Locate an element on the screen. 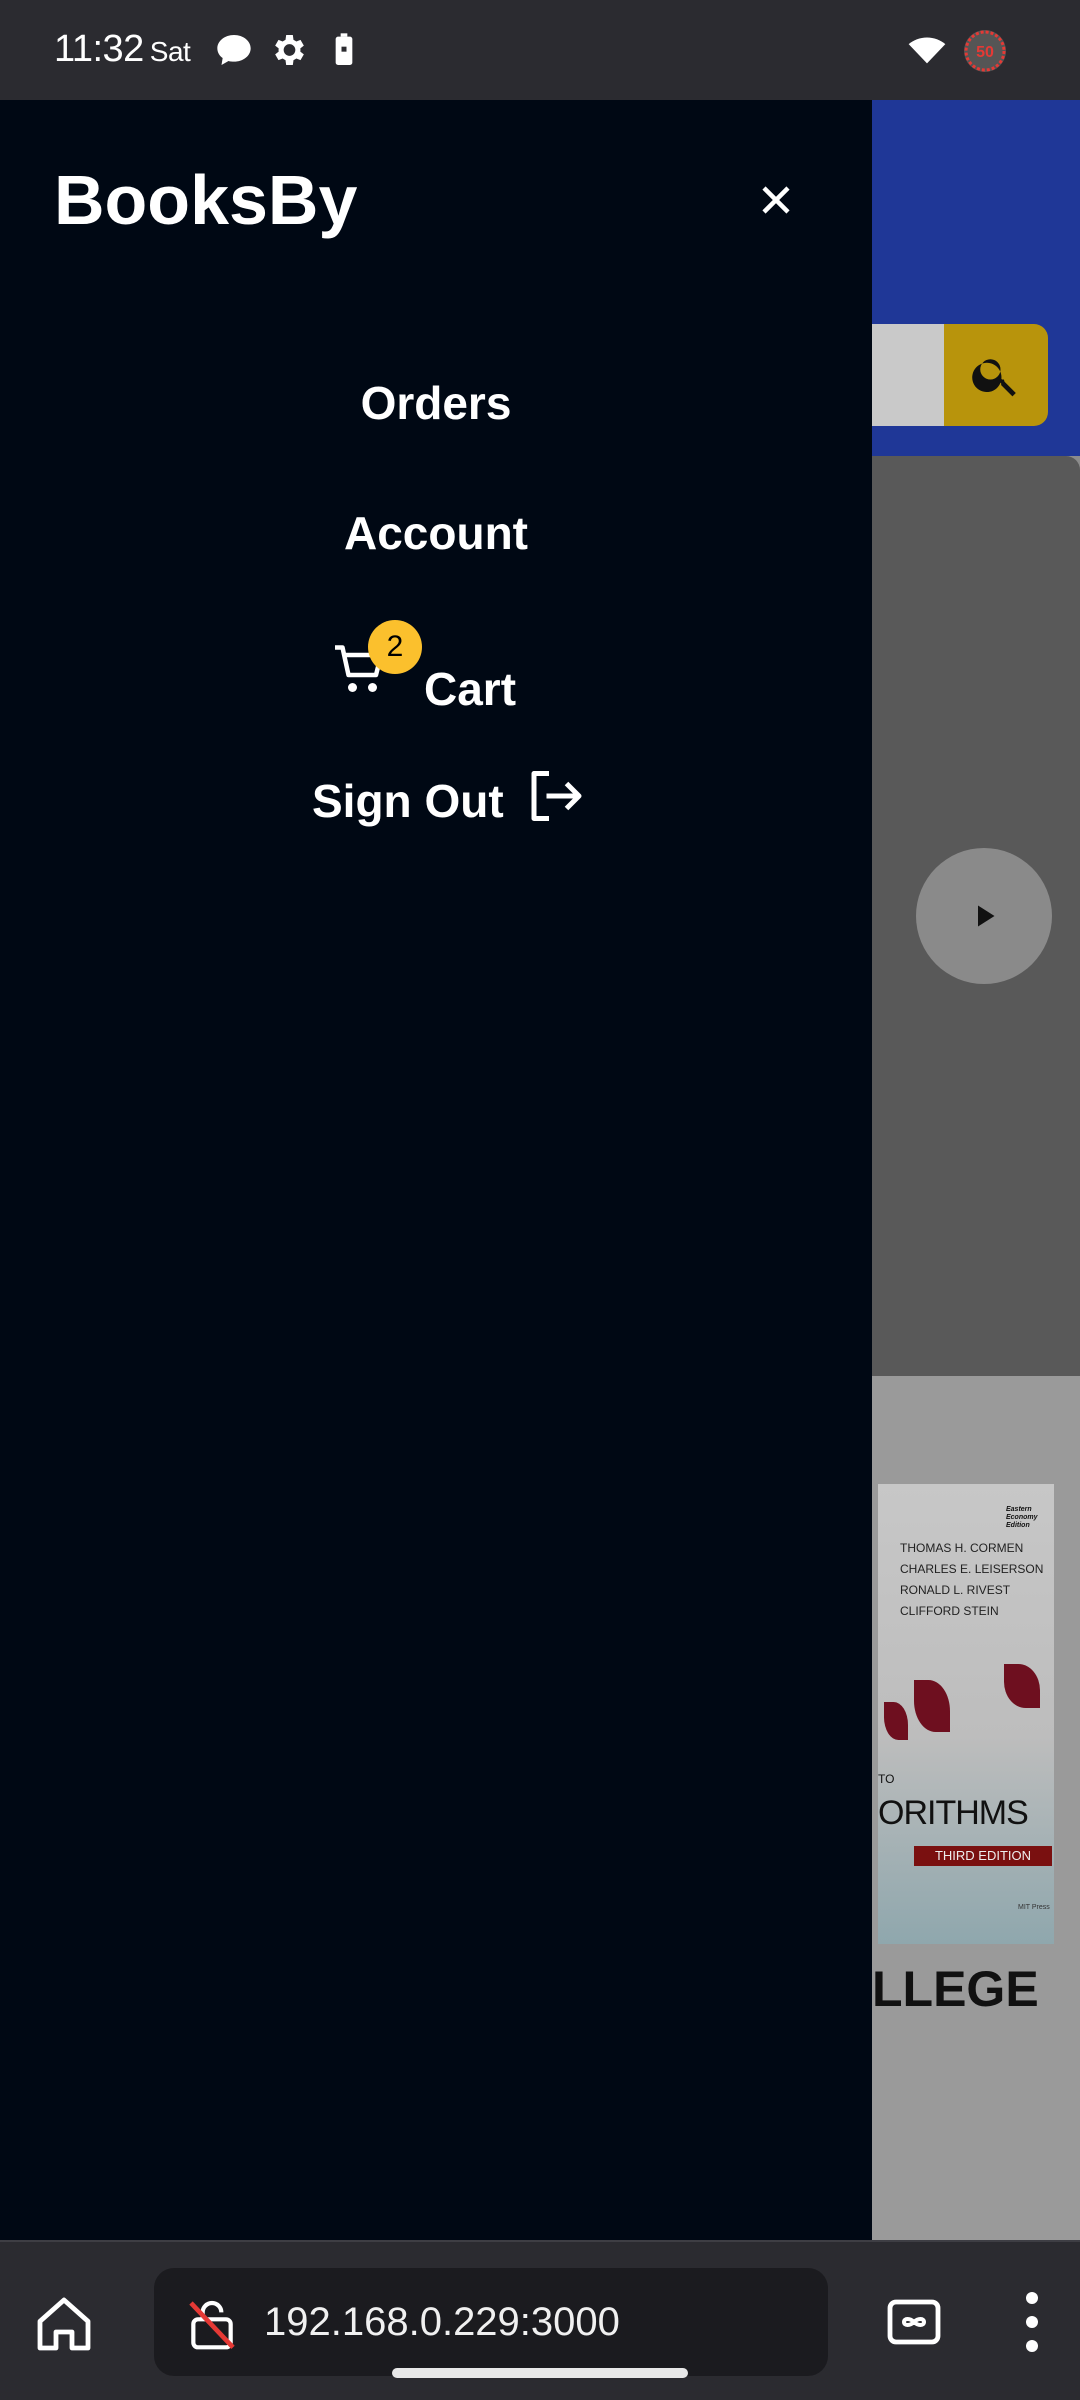  data-saver-label: 50 is located at coordinates (985, 52).